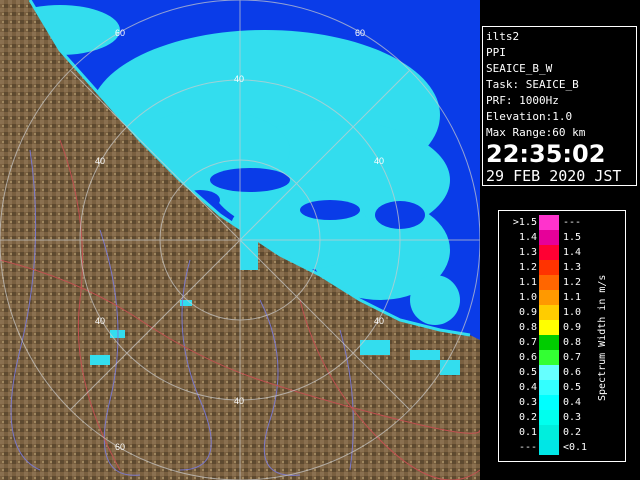  Describe the element at coordinates (503, 36) in the screenshot. I see `info-line: ilts2` at that location.